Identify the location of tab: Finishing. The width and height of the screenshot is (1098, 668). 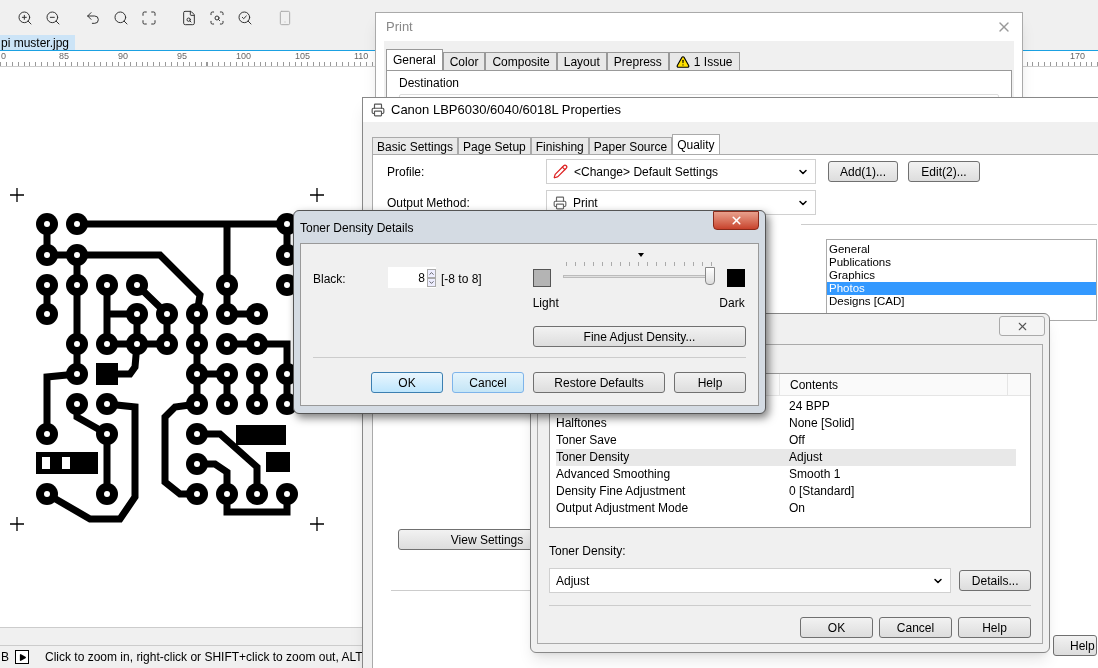
(559, 145).